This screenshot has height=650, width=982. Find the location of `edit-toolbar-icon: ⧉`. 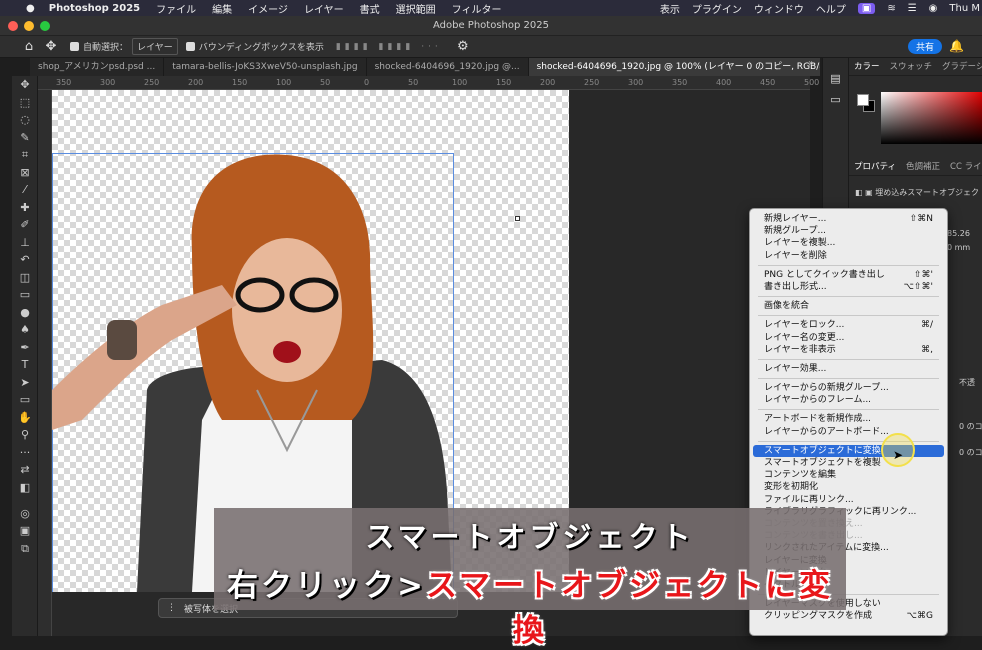

edit-toolbar-icon: ⧉ is located at coordinates (25, 549).